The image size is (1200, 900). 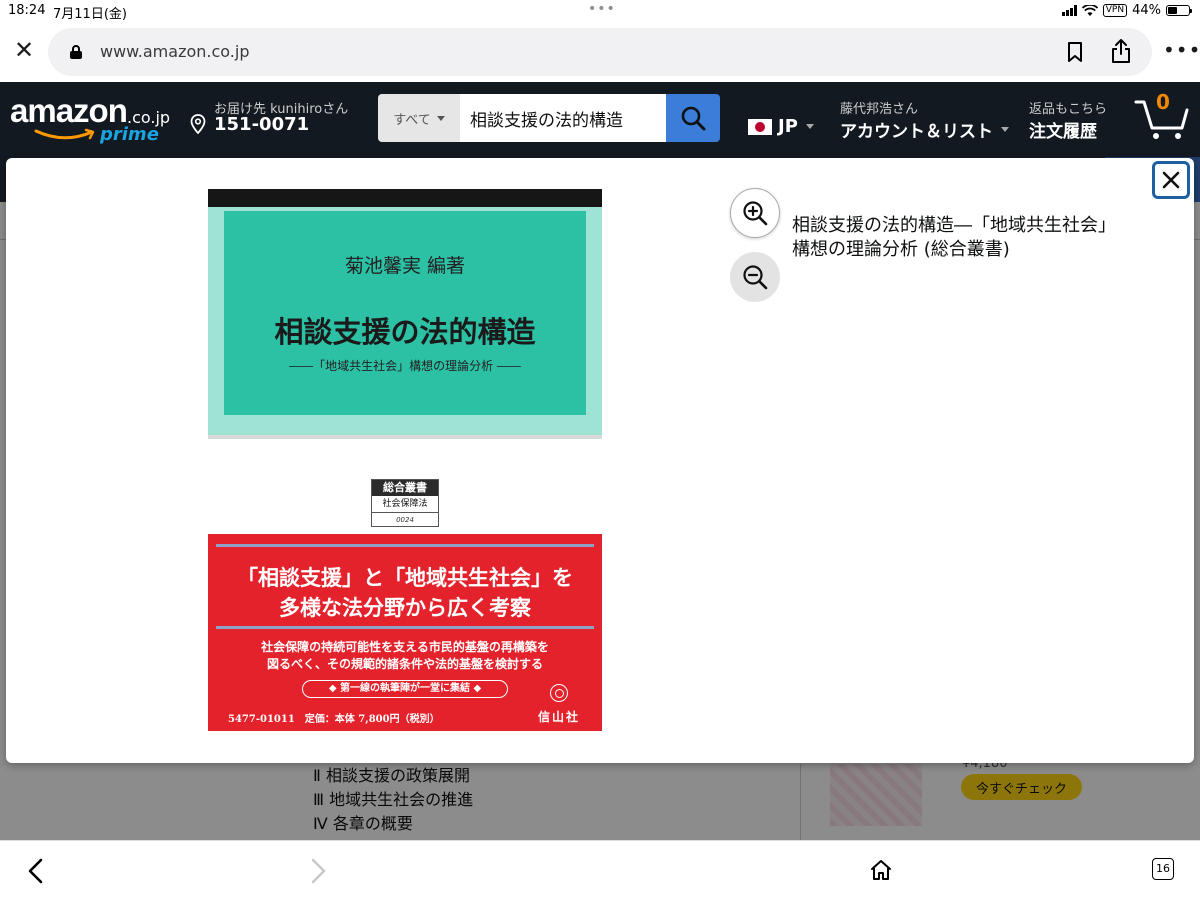 I want to click on search-icon, so click(x=693, y=118).